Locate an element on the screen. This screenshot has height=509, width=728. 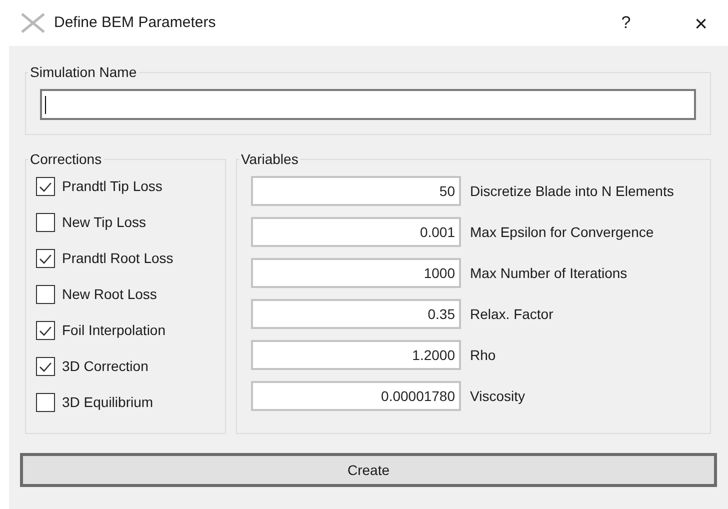
checkbox-label: New Root Loss is located at coordinates (109, 294).